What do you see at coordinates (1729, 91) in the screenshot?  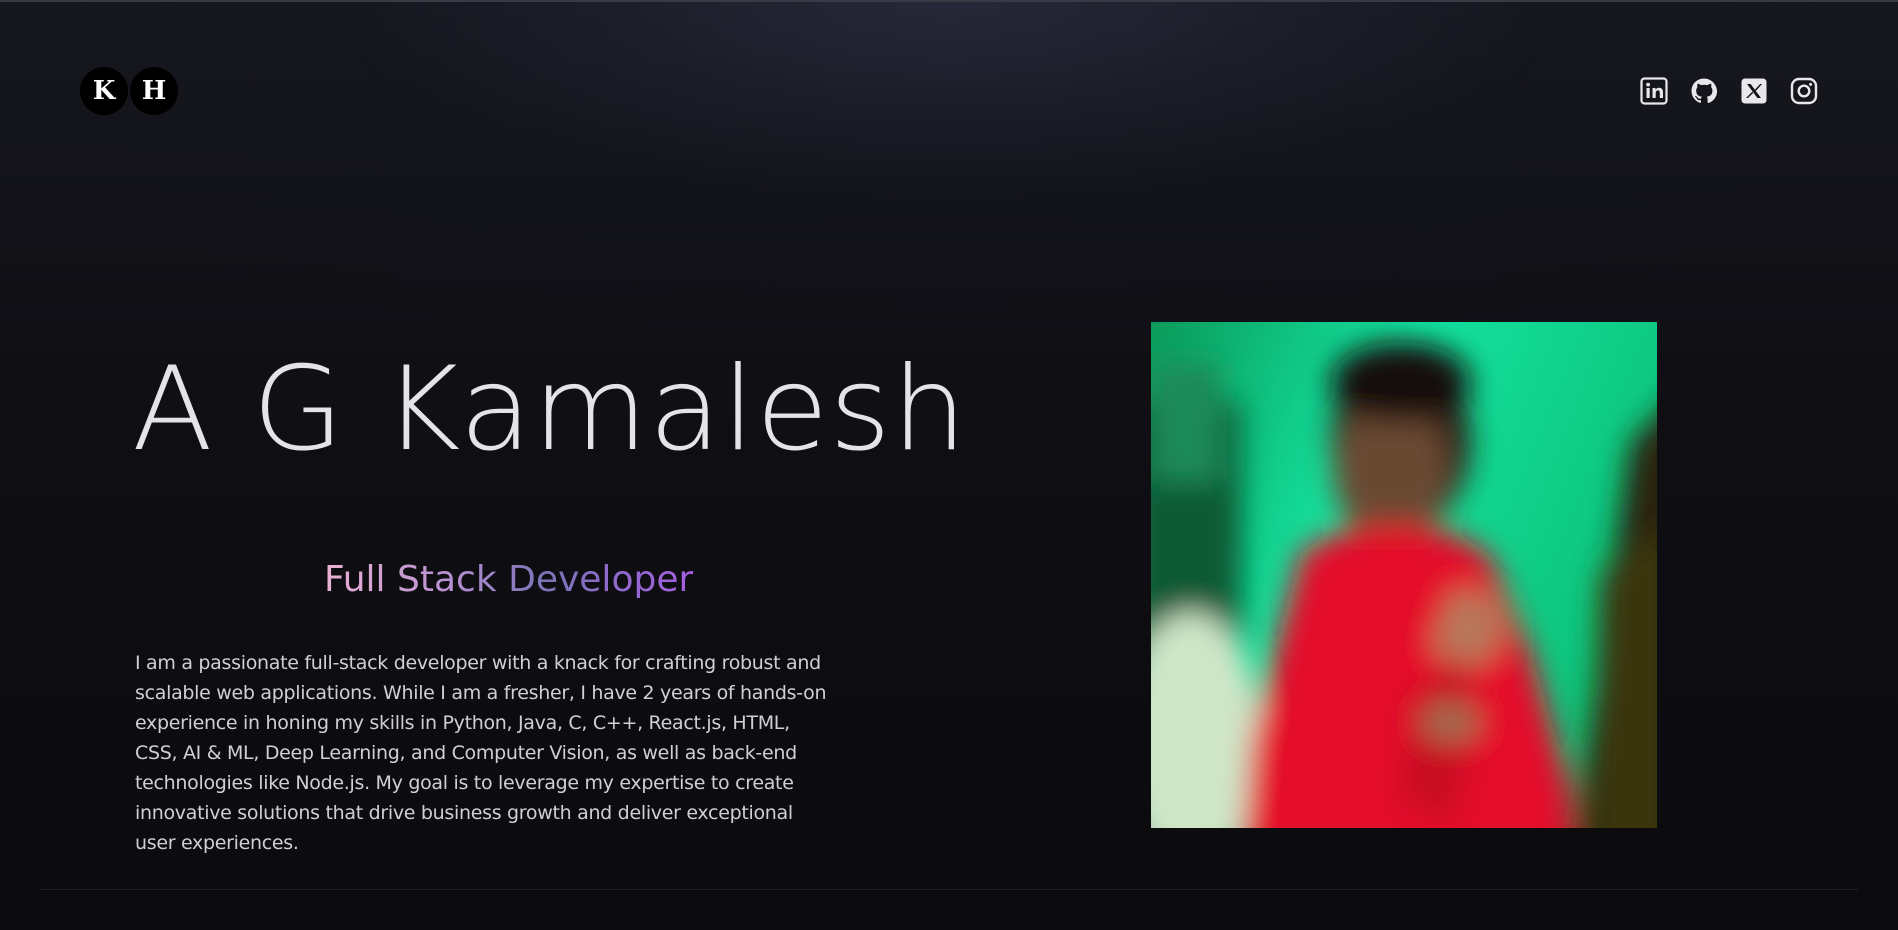 I see `social-links` at bounding box center [1729, 91].